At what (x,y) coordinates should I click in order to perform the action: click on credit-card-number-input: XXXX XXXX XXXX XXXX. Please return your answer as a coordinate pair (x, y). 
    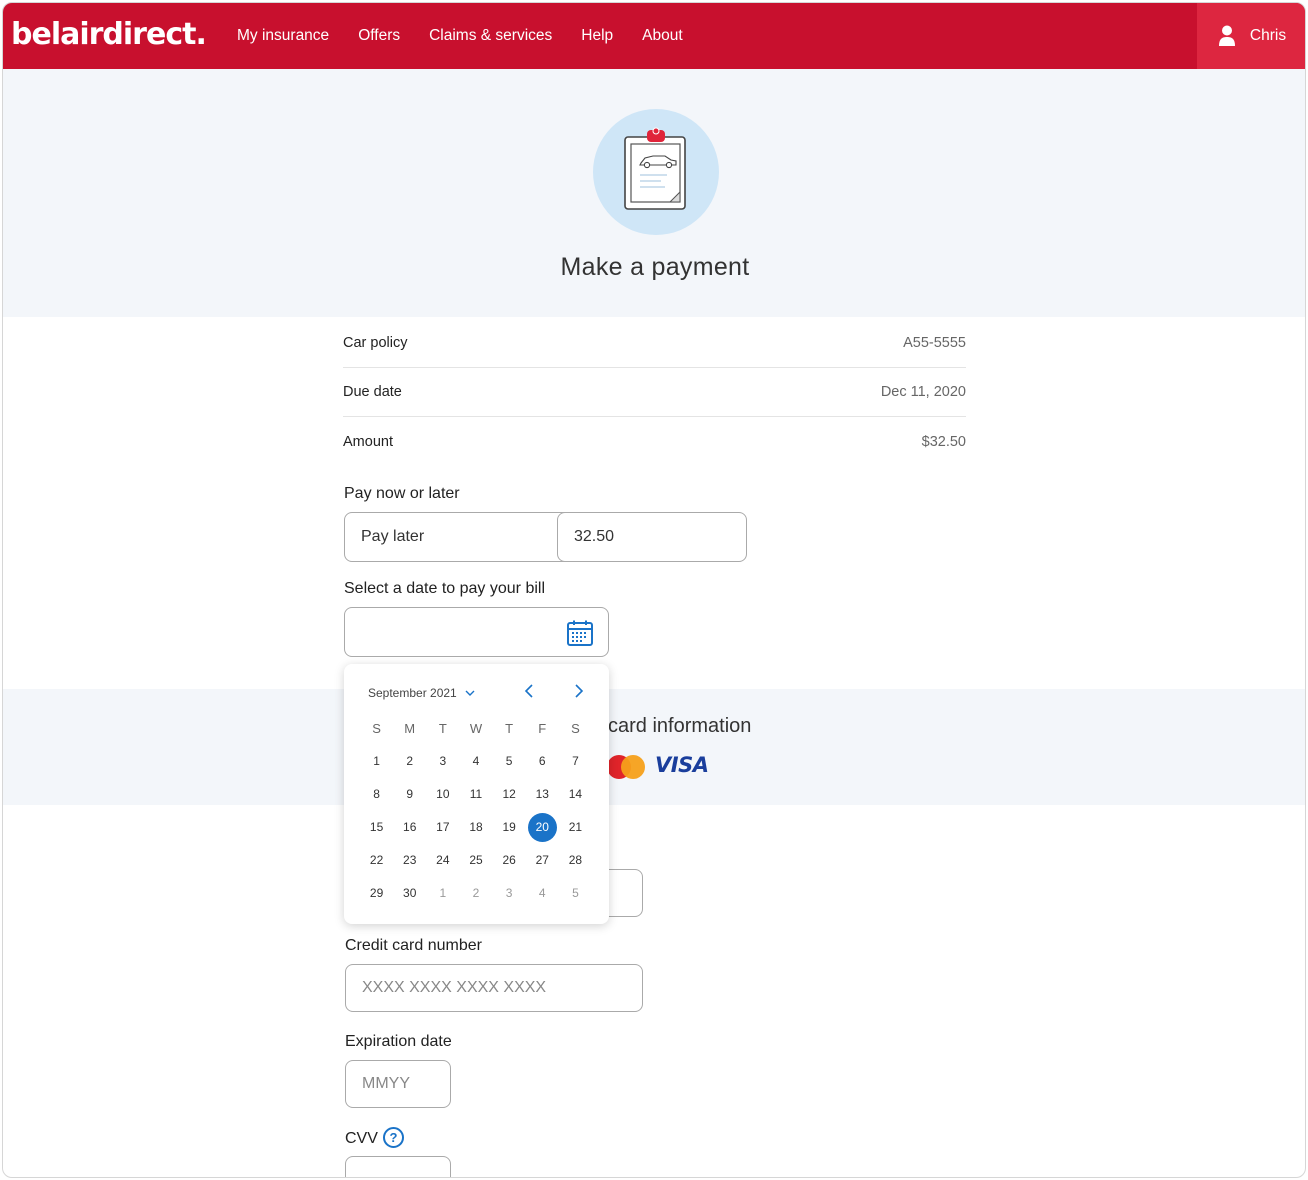
    Looking at the image, I should click on (494, 988).